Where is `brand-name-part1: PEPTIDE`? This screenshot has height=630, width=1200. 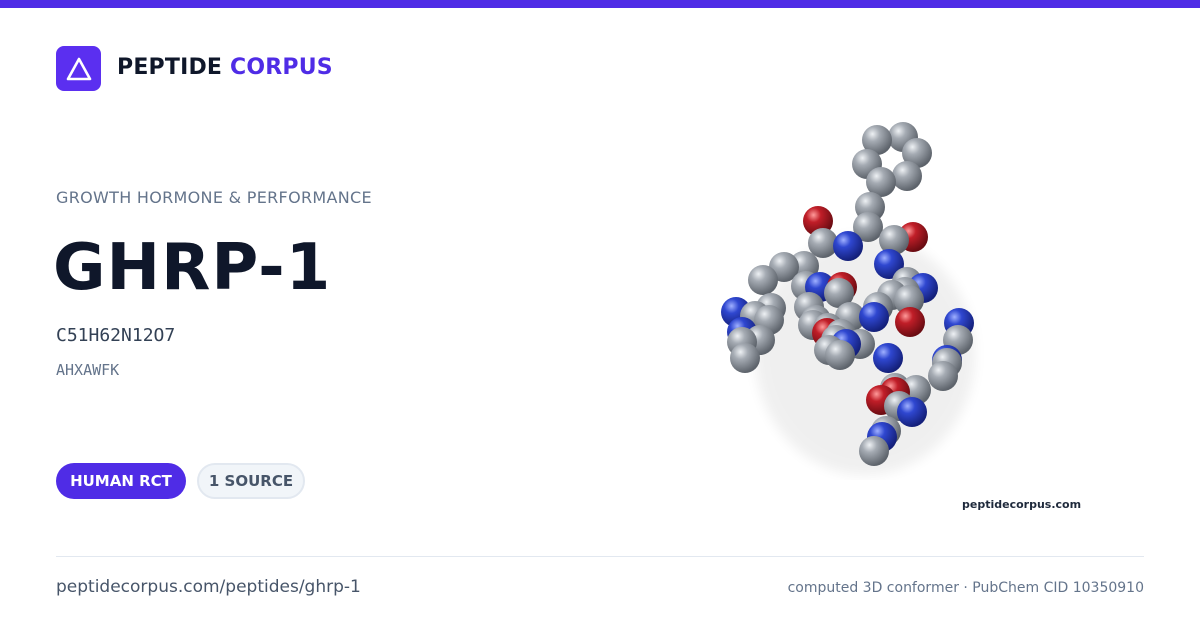
brand-name-part1: PEPTIDE is located at coordinates (170, 67).